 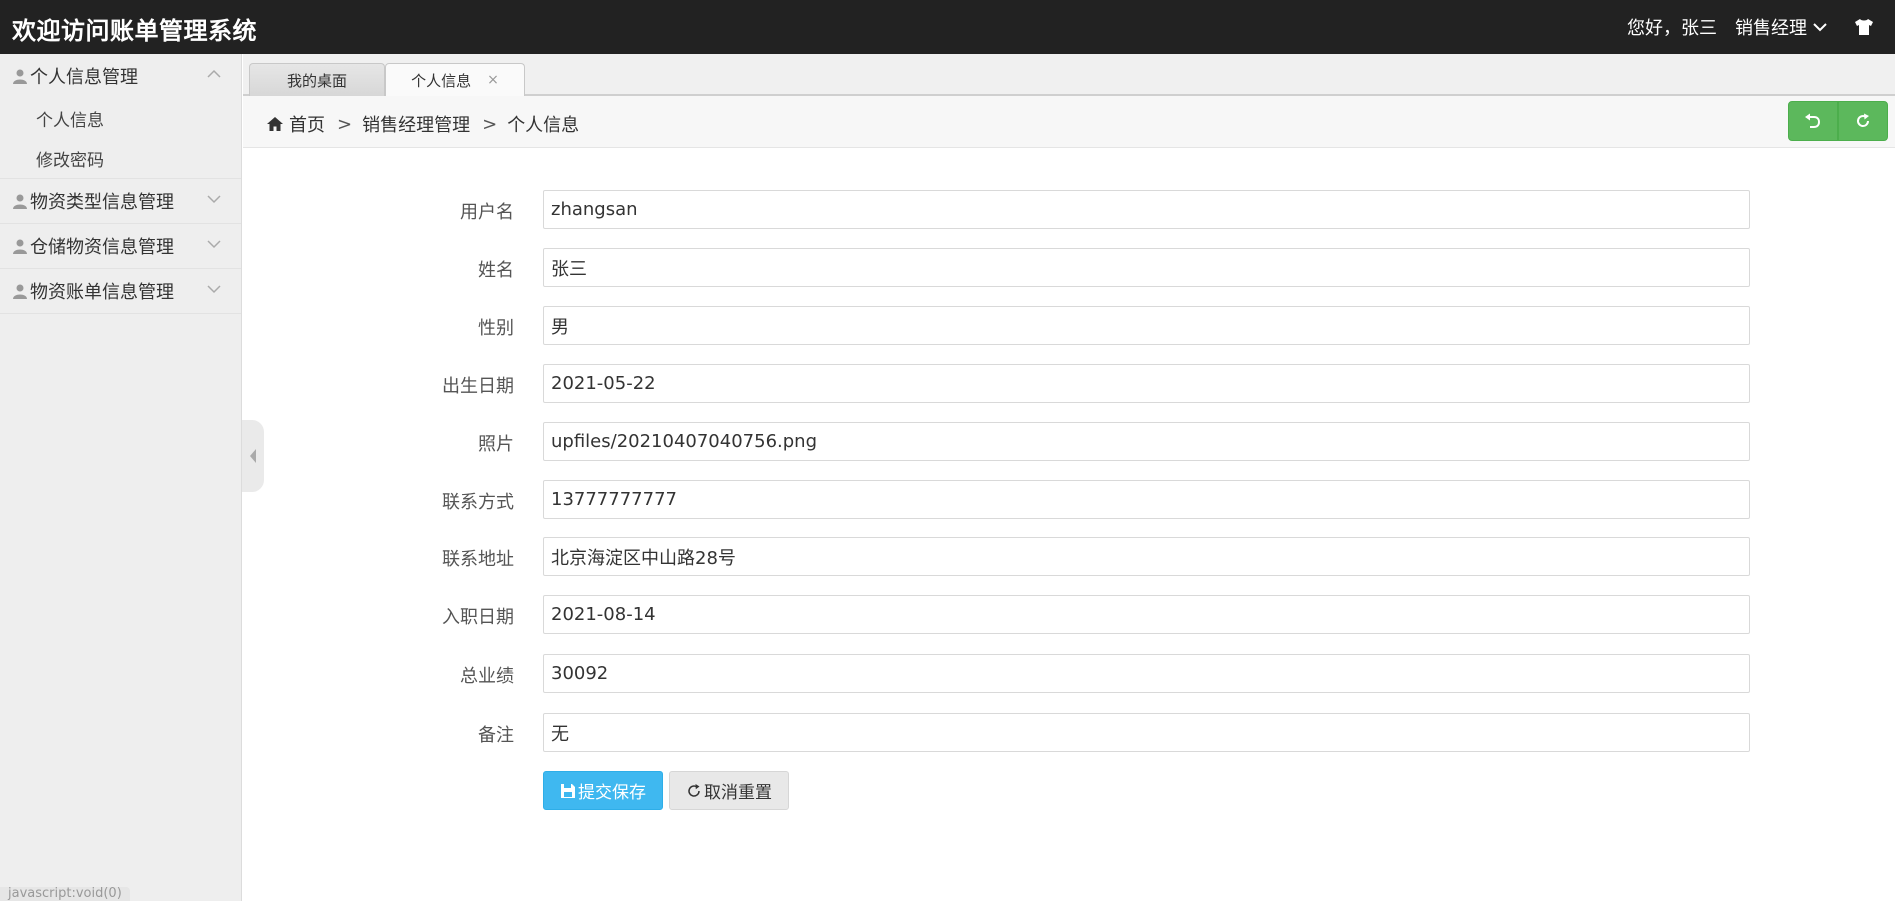 What do you see at coordinates (307, 124) in the screenshot?
I see `breadcrumb-home: 首页` at bounding box center [307, 124].